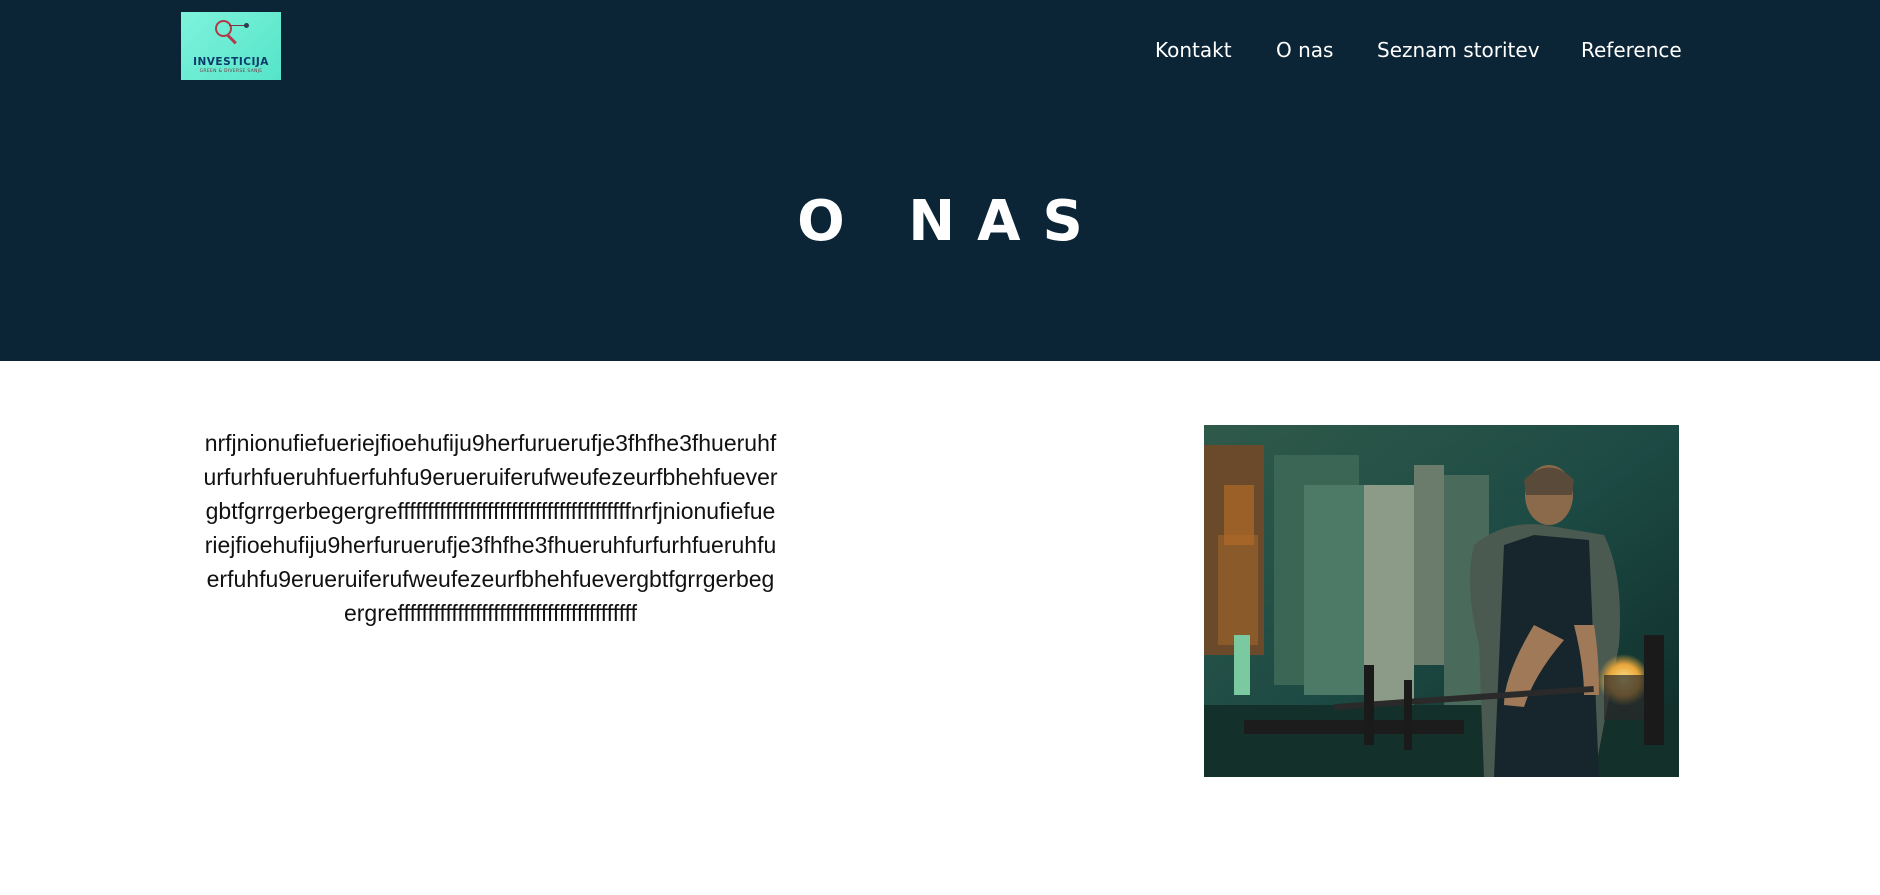 This screenshot has height=895, width=1880. What do you see at coordinates (231, 62) in the screenshot?
I see `logo-wordmark: INVESTICIJA` at bounding box center [231, 62].